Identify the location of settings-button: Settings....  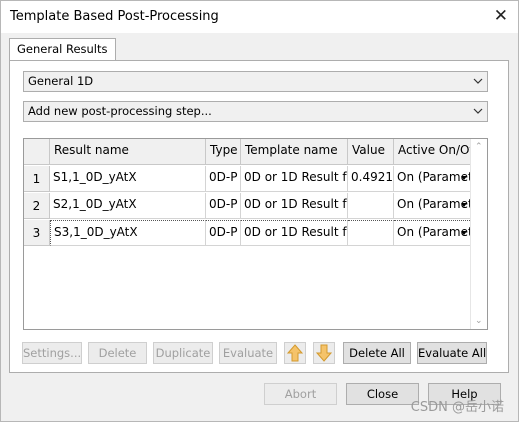
(52, 353).